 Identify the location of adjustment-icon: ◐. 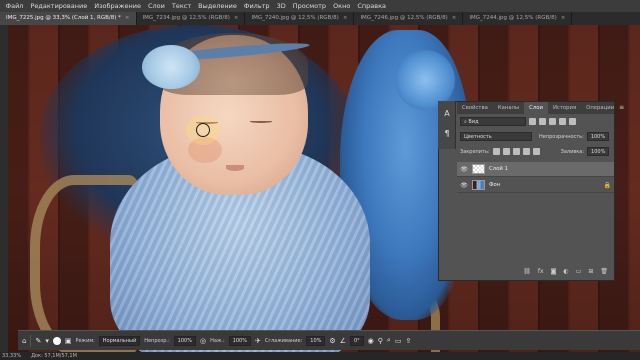
(565, 273).